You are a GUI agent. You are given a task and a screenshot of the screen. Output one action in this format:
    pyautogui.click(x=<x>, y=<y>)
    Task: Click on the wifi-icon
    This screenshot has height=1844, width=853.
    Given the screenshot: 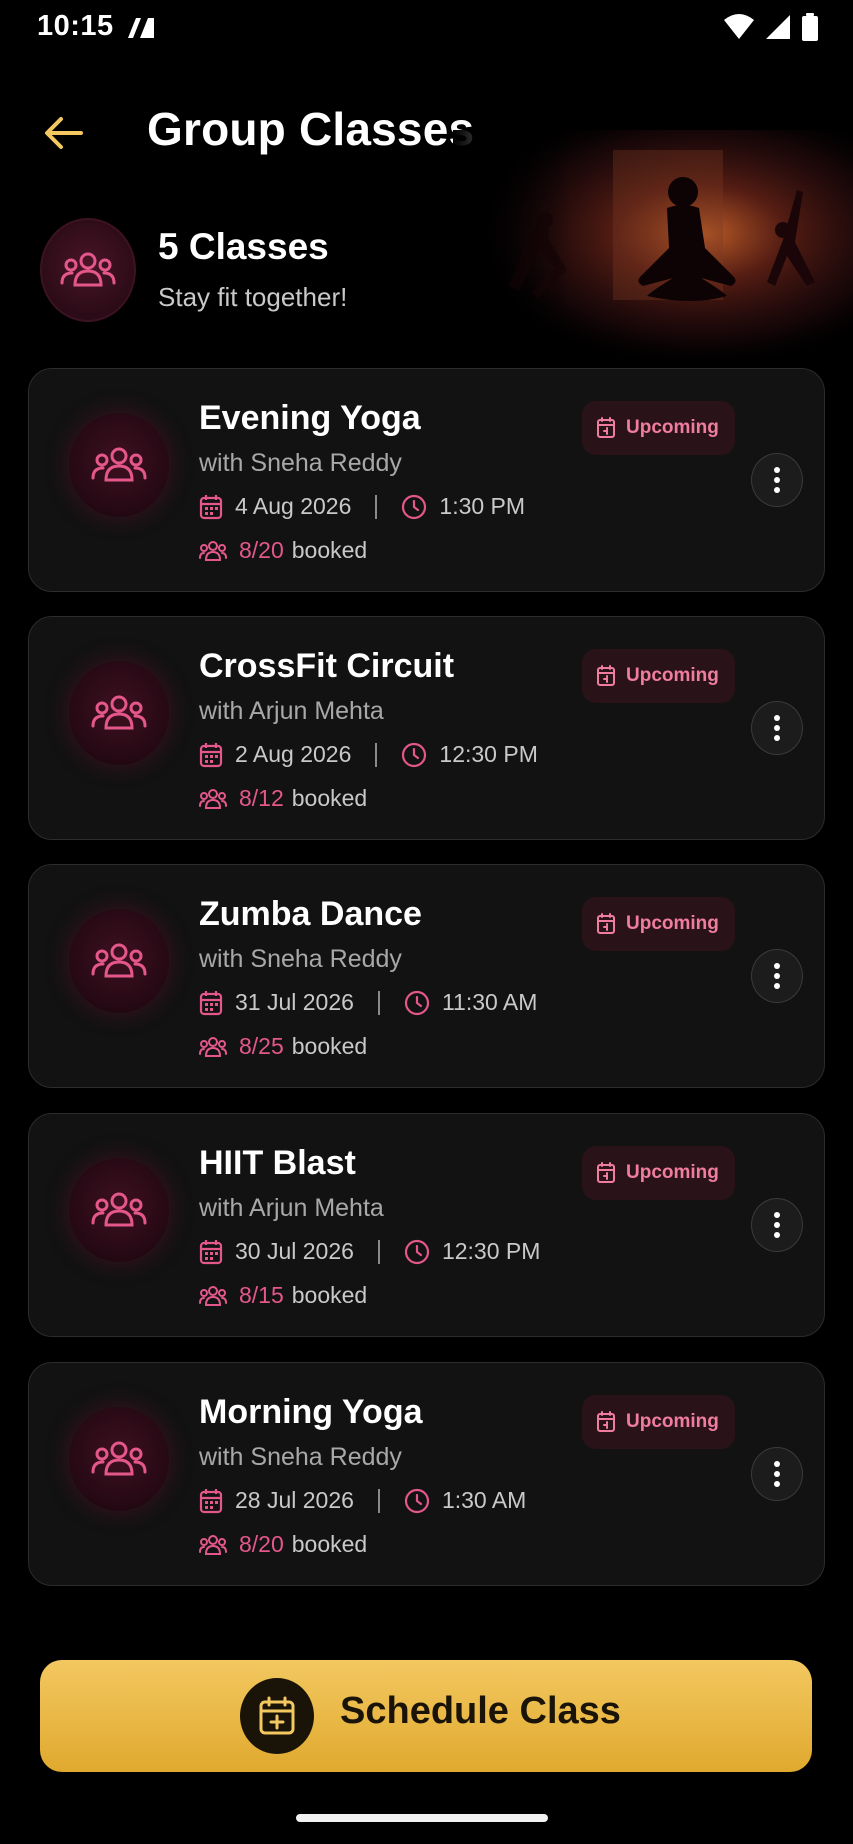 What is the action you would take?
    pyautogui.click(x=739, y=29)
    